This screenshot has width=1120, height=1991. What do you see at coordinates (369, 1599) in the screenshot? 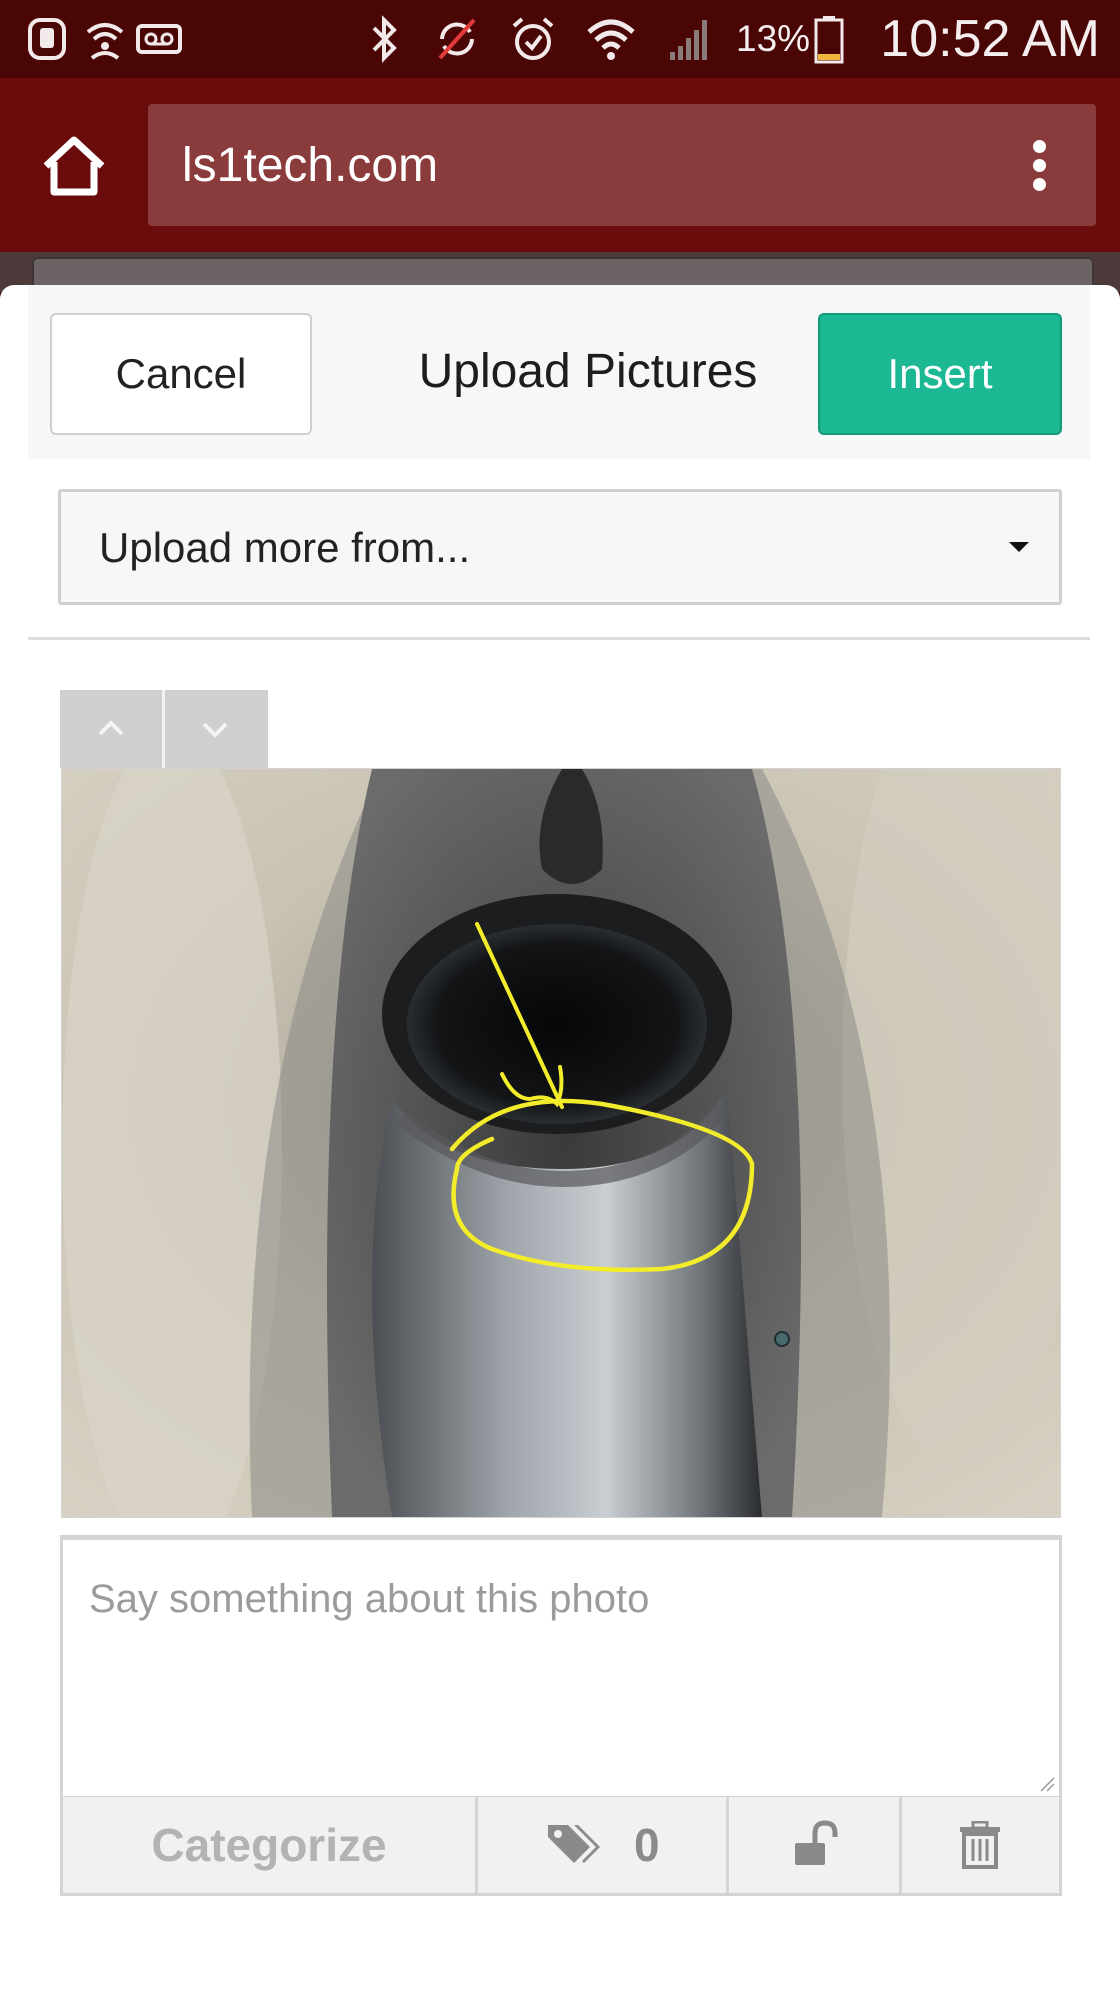
I see `caption-placeholder: Say something about this photo` at bounding box center [369, 1599].